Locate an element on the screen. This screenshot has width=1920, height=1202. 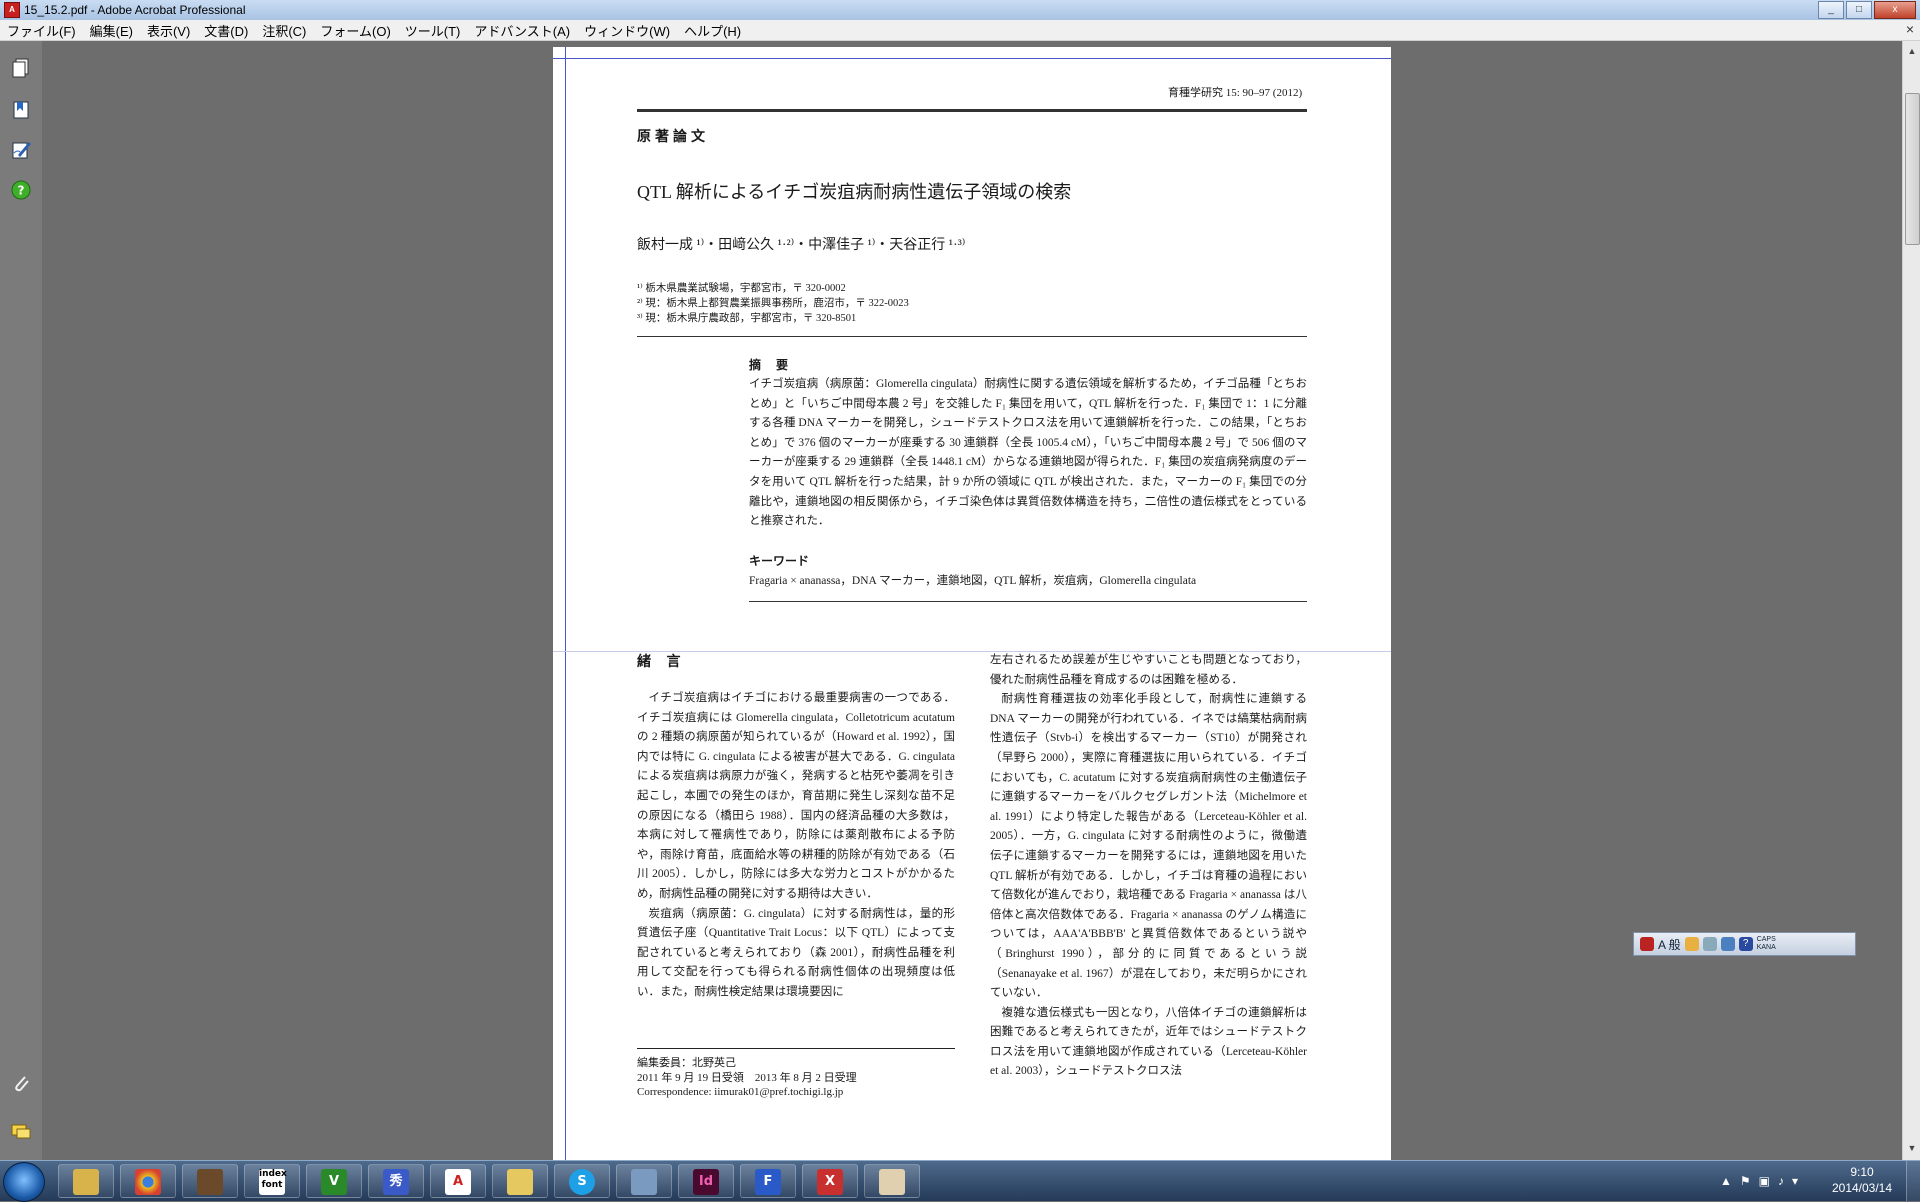
menu-tools: ツール(T) is located at coordinates (433, 30).